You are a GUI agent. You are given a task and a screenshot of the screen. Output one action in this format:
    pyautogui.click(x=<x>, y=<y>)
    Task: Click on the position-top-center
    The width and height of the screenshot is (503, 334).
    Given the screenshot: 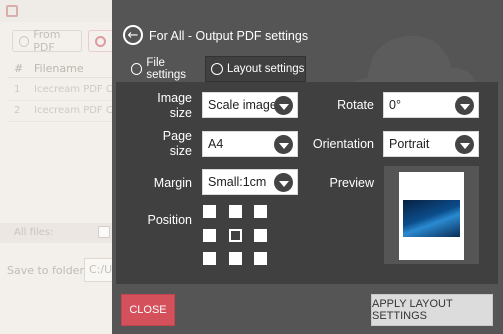 What is the action you would take?
    pyautogui.click(x=235, y=211)
    